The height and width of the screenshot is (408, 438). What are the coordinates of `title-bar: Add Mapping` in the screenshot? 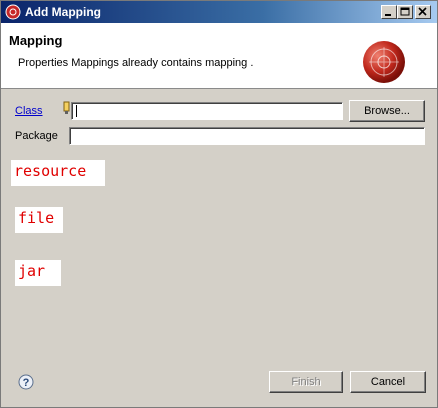 It's located at (219, 12).